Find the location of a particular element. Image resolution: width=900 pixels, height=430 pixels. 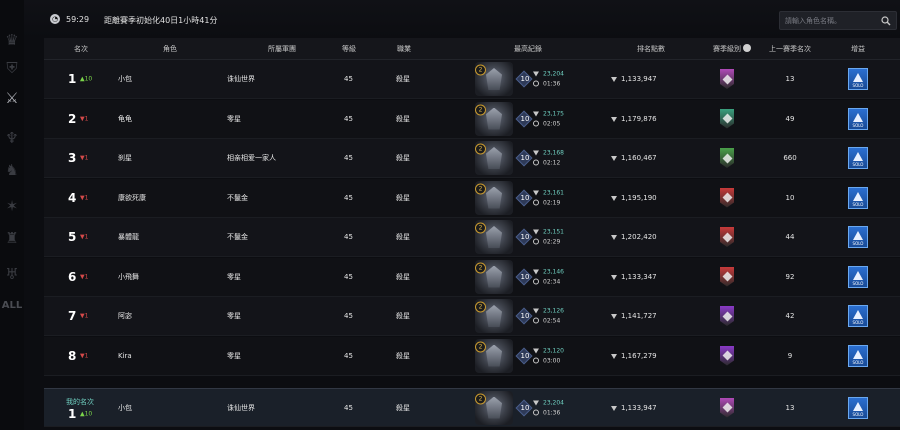

wings-icon: ♆ is located at coordinates (12, 138).